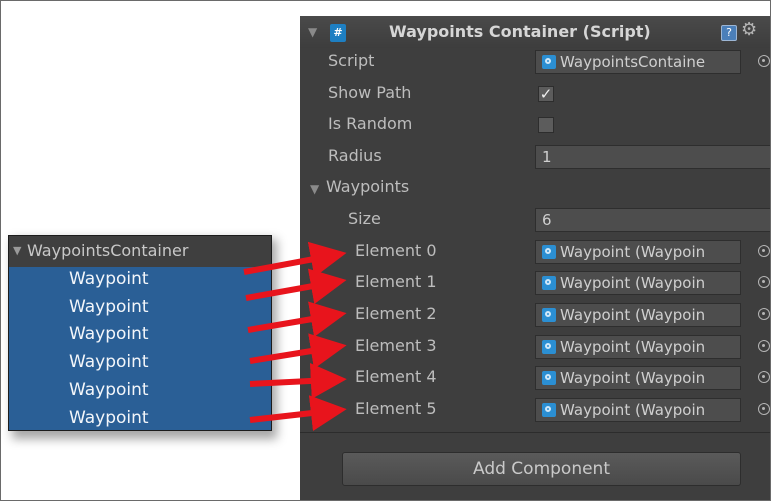  I want to click on script-value: WaypointsContaine, so click(633, 62).